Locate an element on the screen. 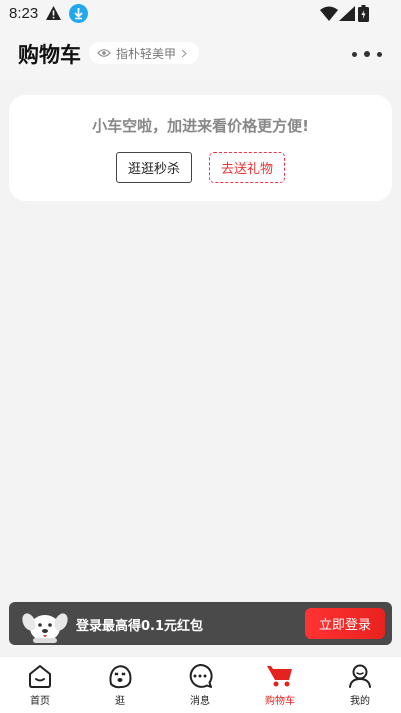 Image resolution: width=401 pixels, height=713 pixels. chevron-right-icon is located at coordinates (184, 53).